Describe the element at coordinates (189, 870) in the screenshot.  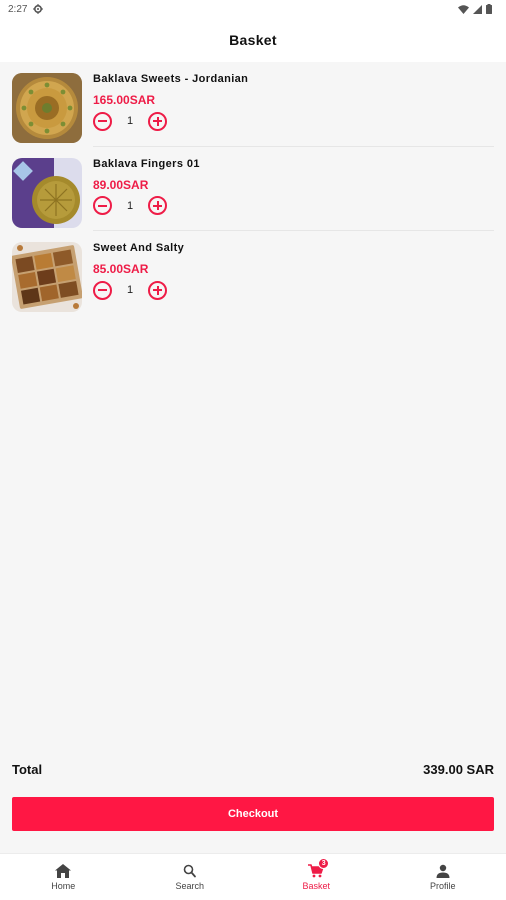
I see `search-icon` at that location.